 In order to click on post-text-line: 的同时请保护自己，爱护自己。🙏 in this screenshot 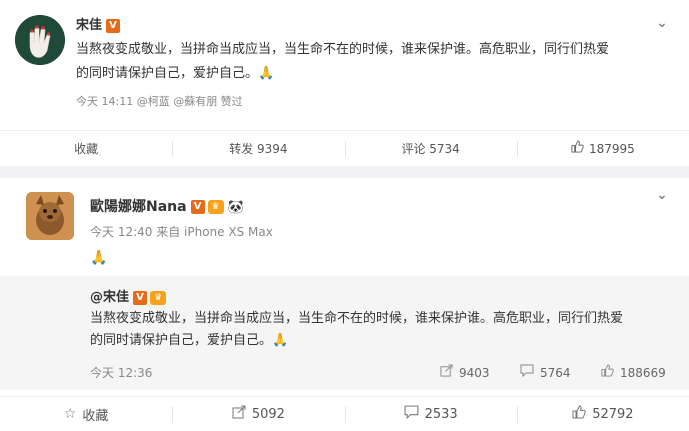, I will do `click(175, 73)`.